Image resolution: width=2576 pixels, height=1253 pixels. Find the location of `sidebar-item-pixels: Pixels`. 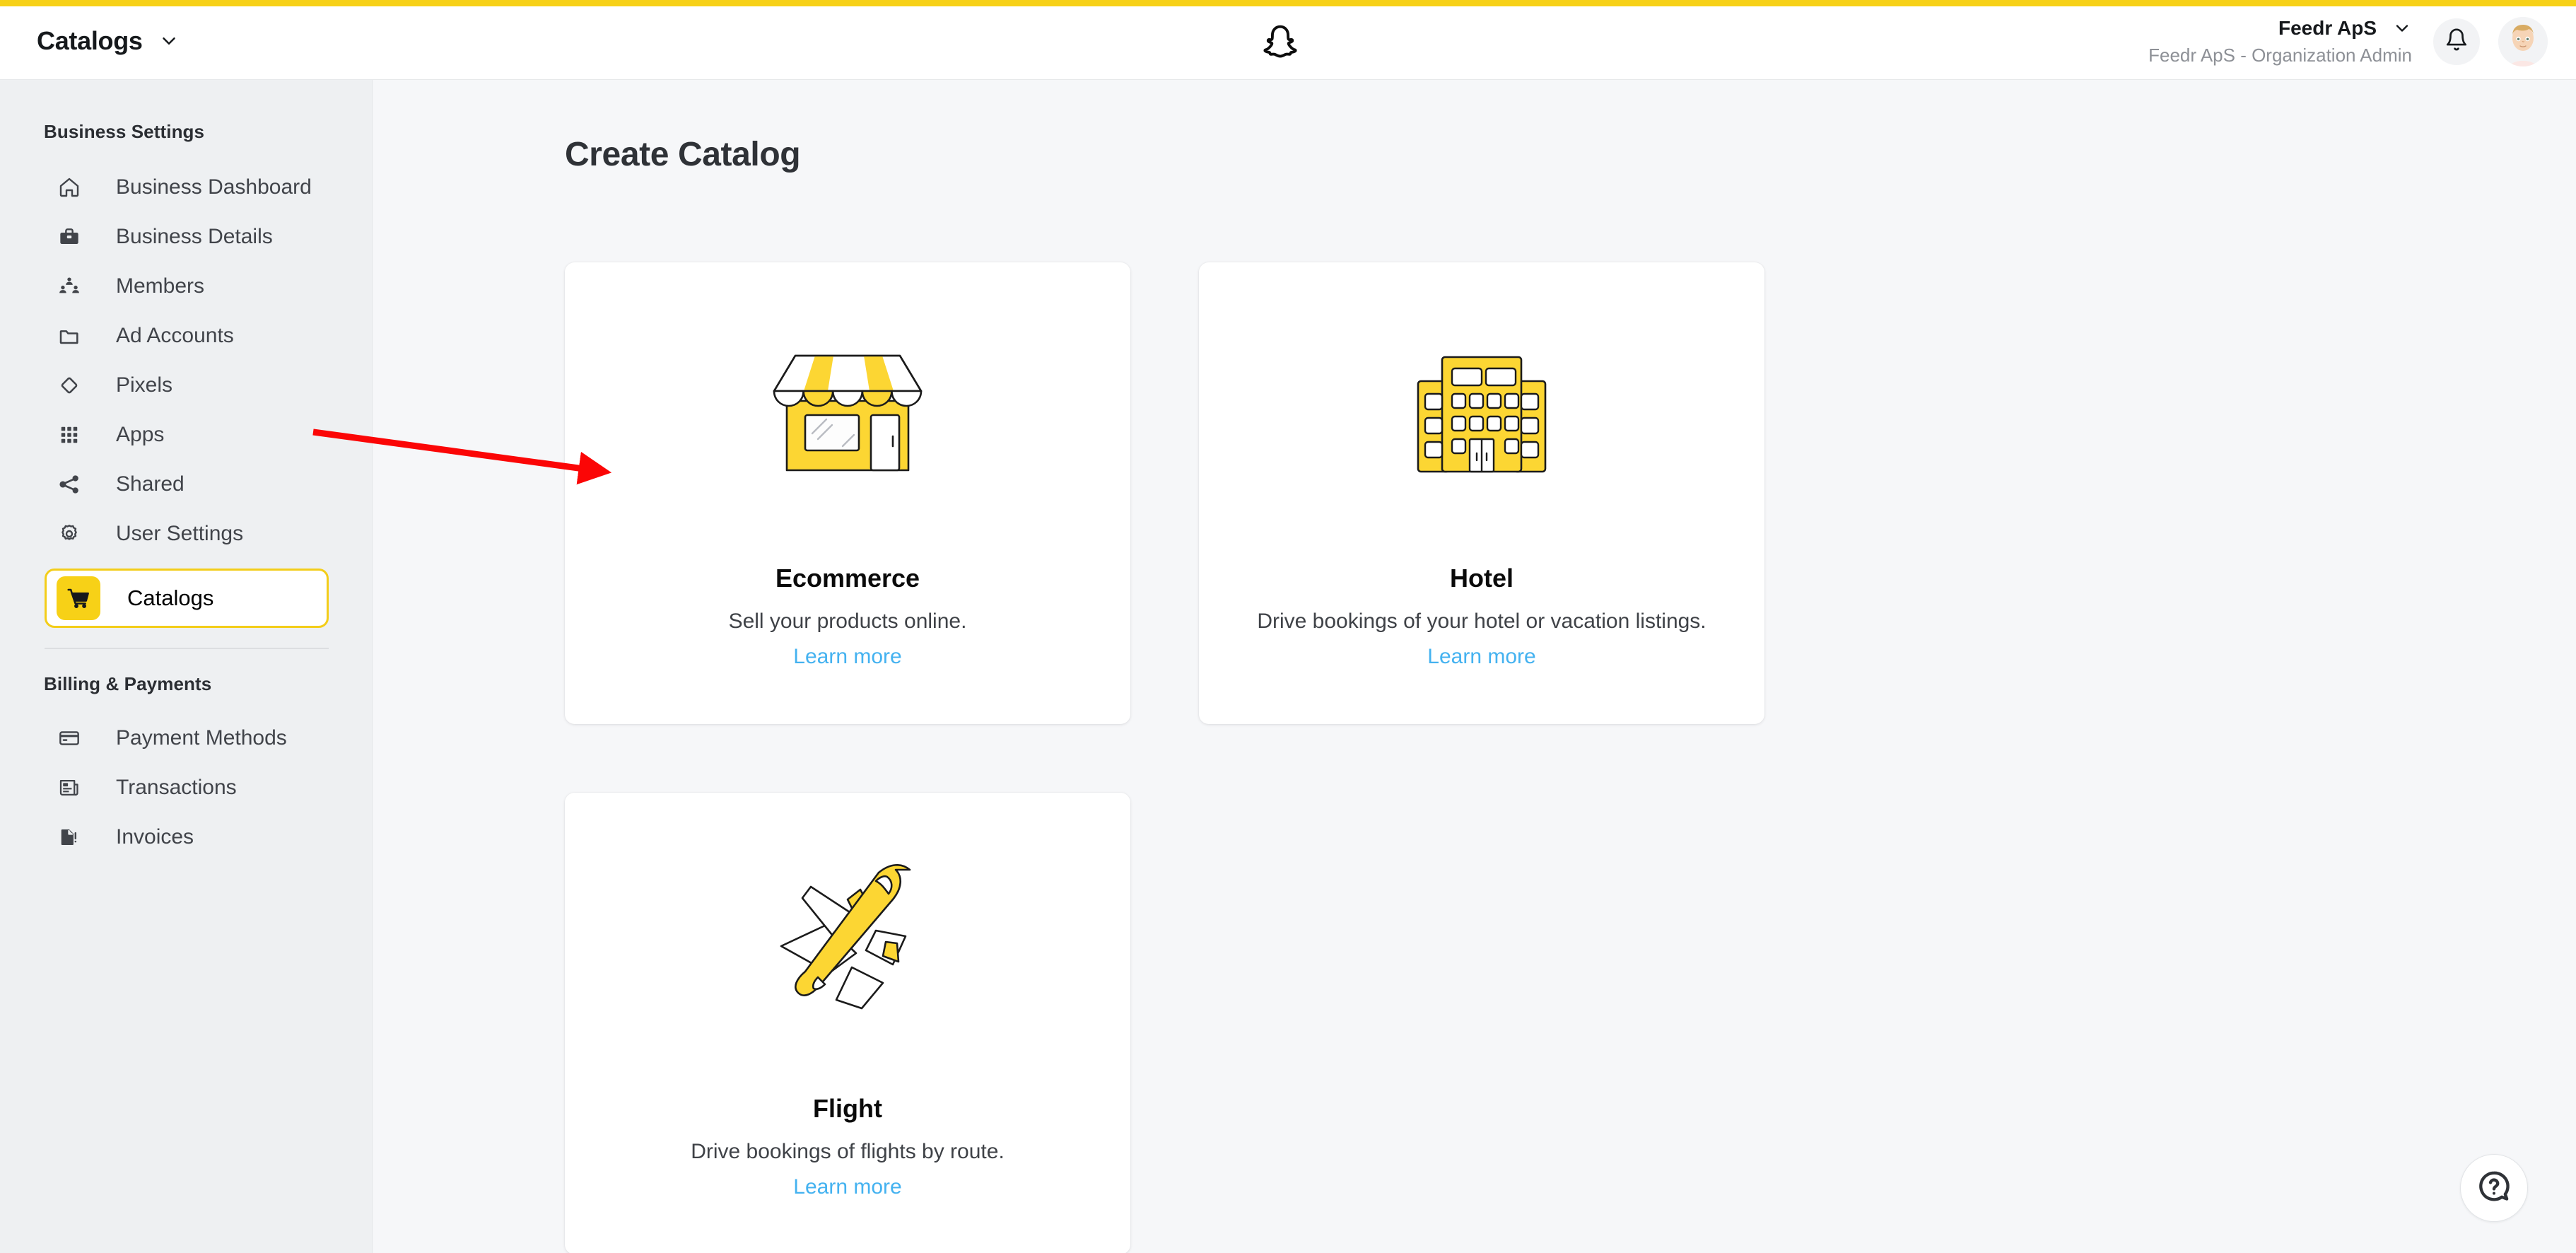

sidebar-item-pixels: Pixels is located at coordinates (186, 385).